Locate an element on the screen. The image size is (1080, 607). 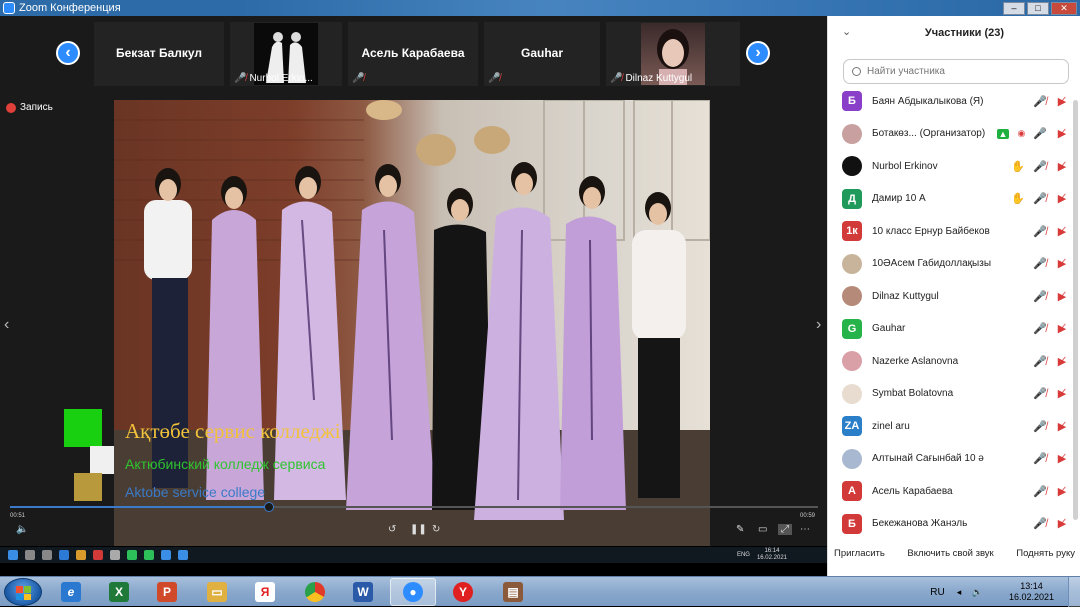
word-icon: W is located at coordinates (363, 592).